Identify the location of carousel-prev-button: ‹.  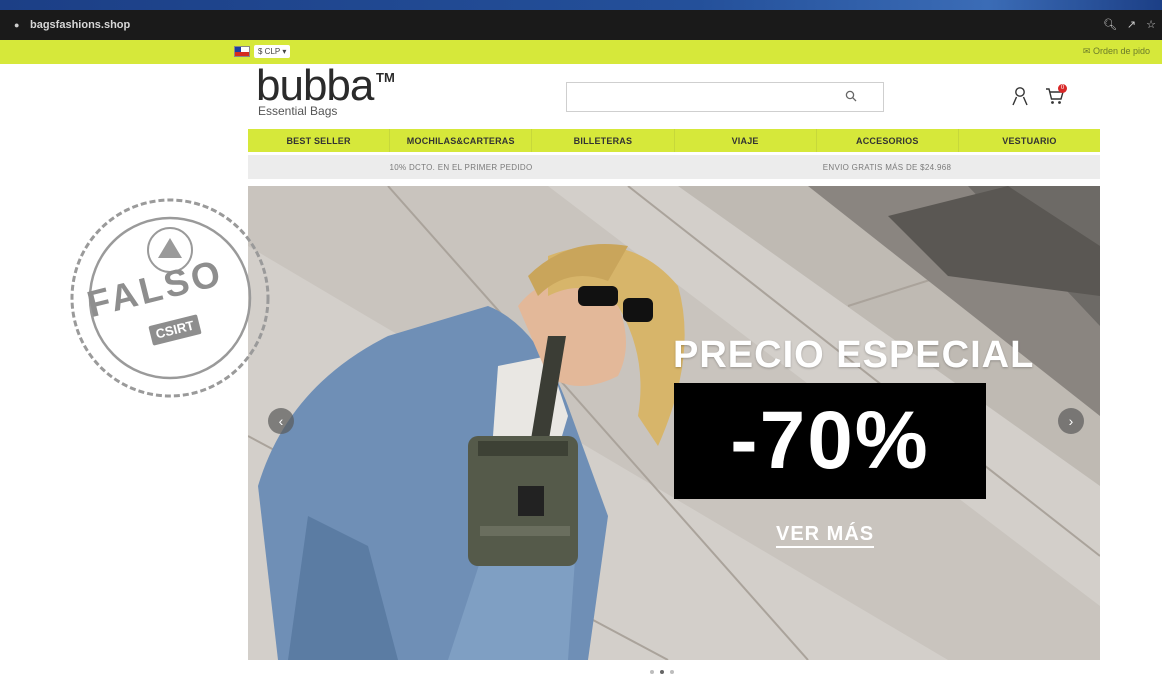
(281, 421).